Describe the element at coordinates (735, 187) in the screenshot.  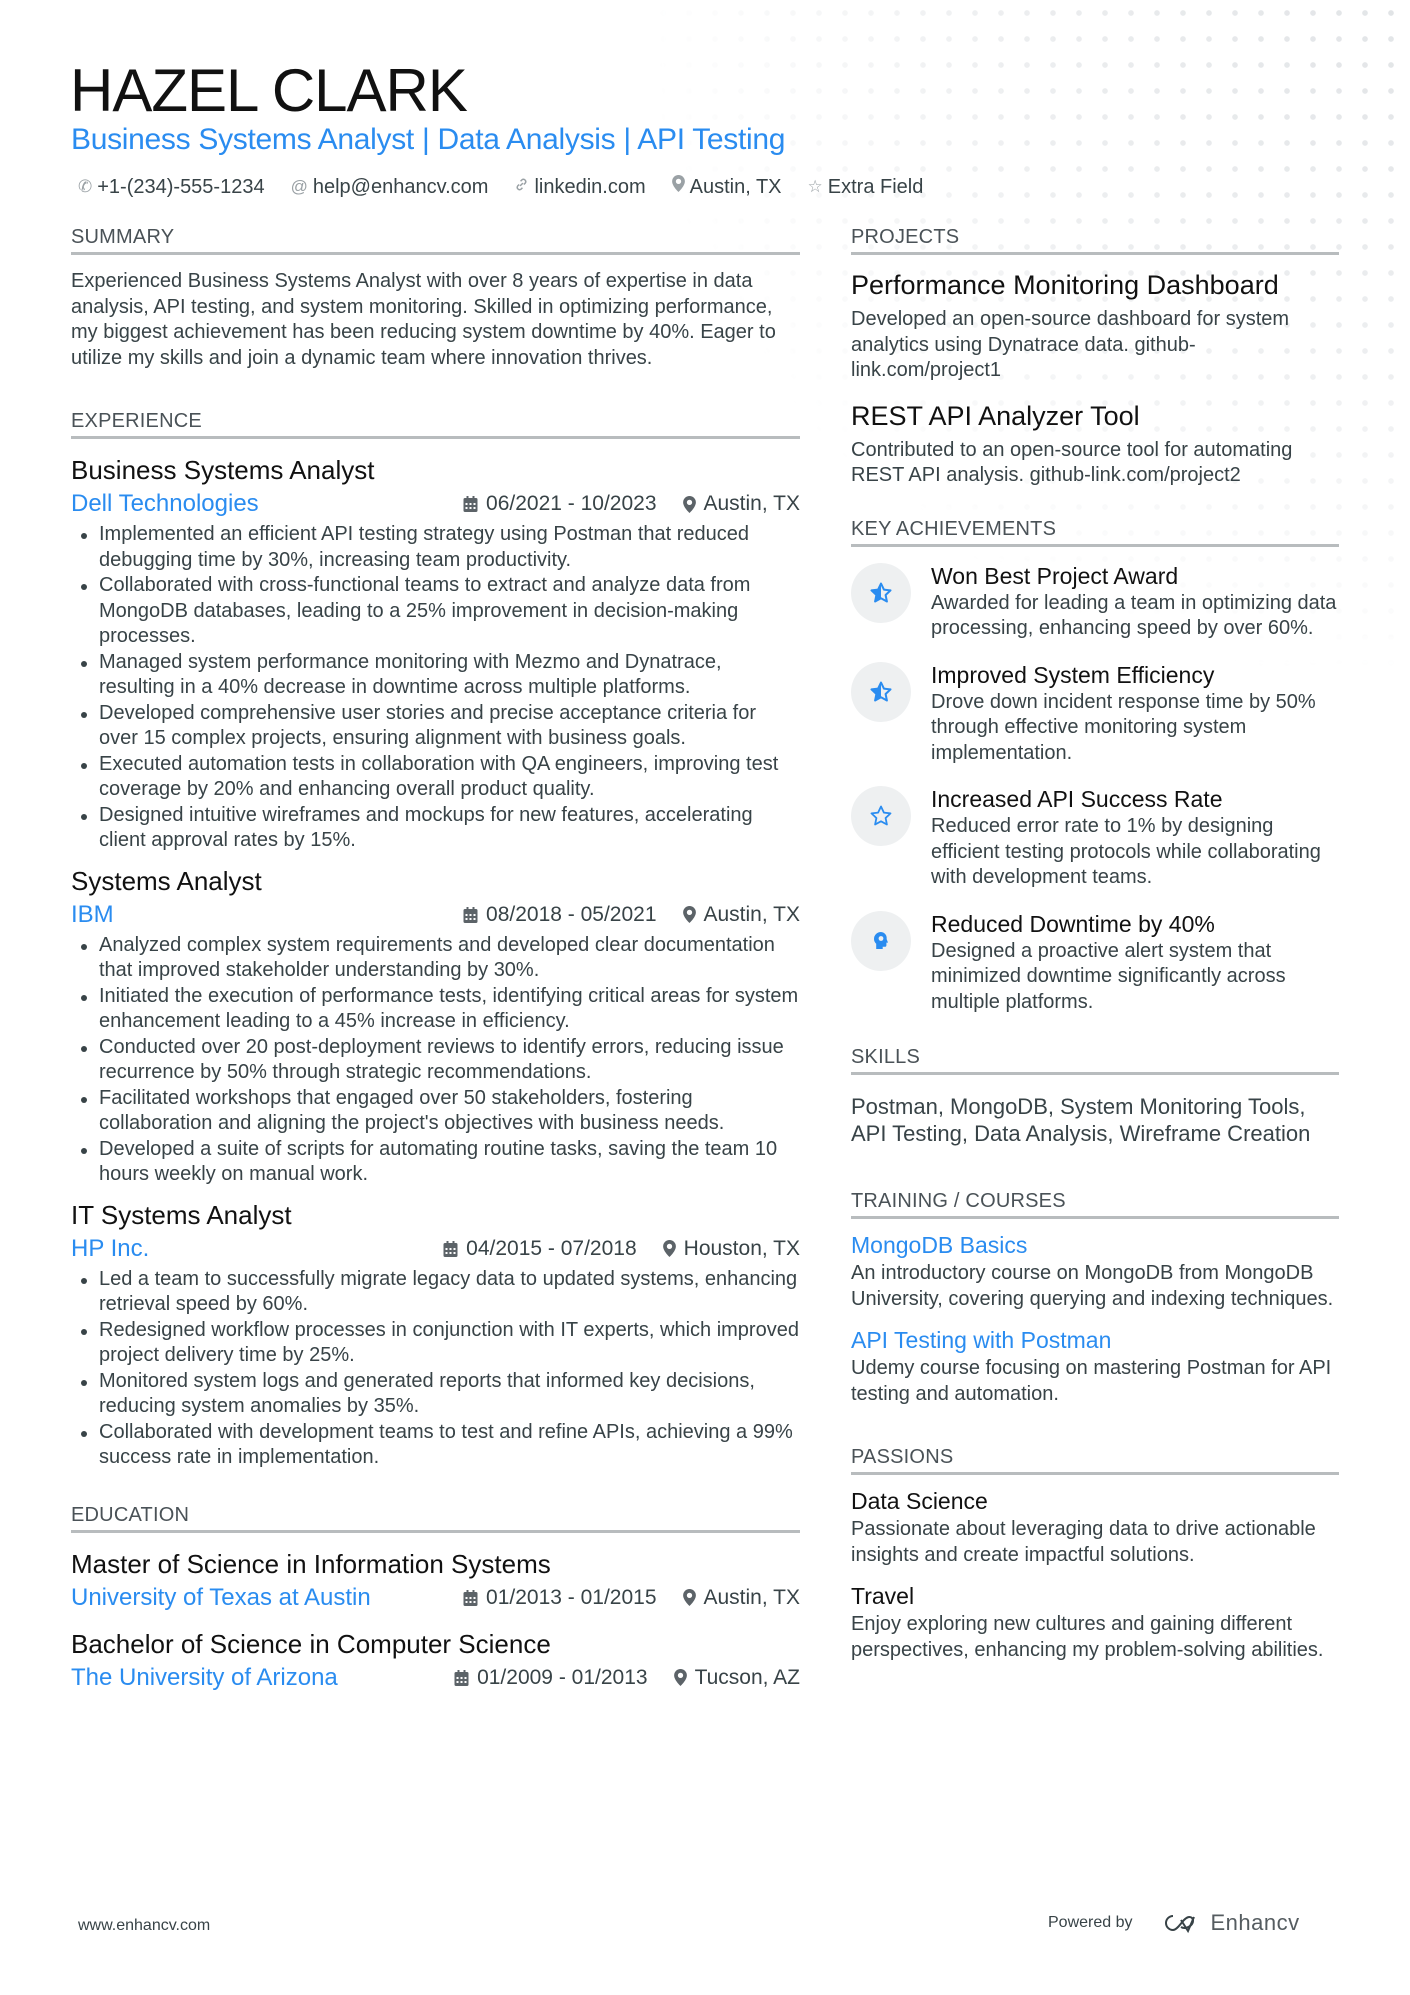
I see `contact-location-text: Austin, TX` at that location.